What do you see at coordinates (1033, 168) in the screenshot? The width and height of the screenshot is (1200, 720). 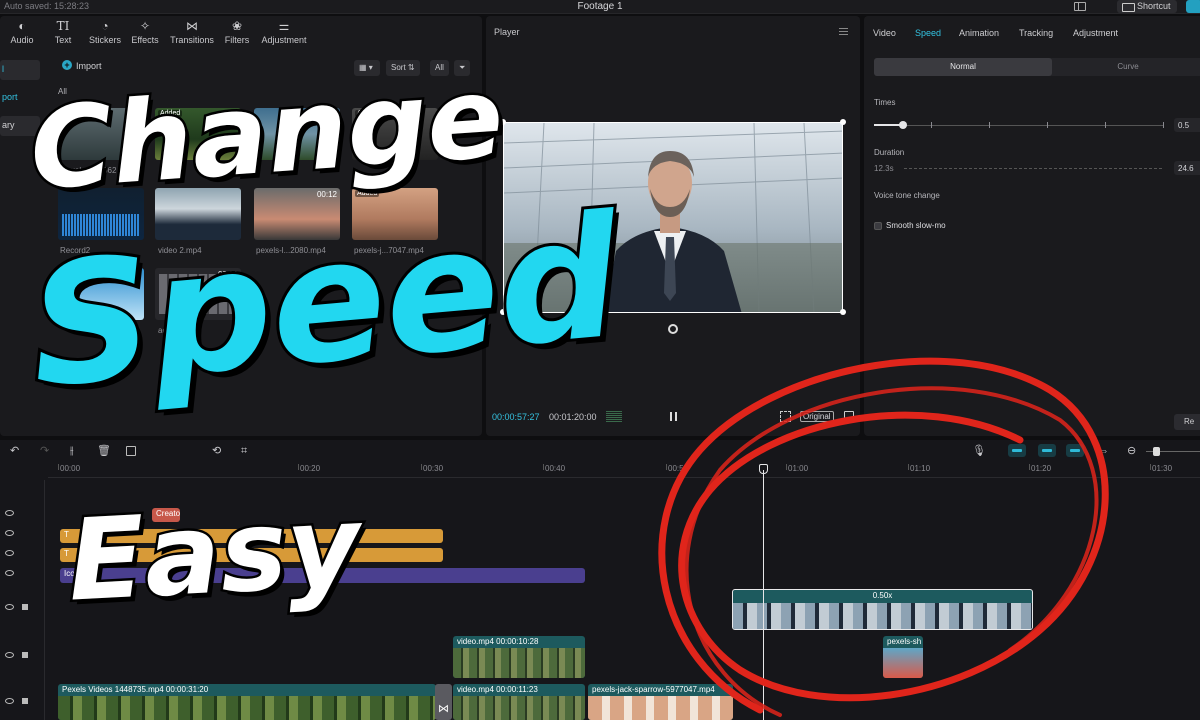 I see `duration-arrow` at bounding box center [1033, 168].